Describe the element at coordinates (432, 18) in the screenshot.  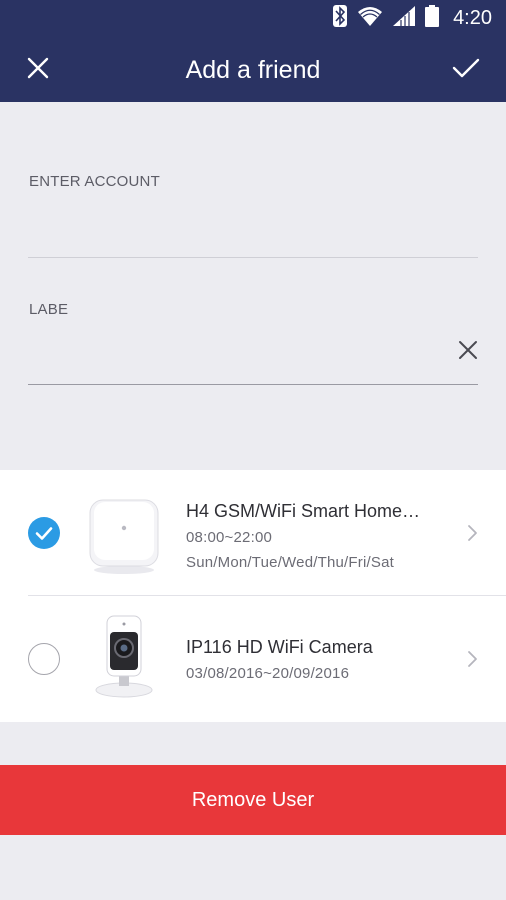
I see `battery-icon` at that location.